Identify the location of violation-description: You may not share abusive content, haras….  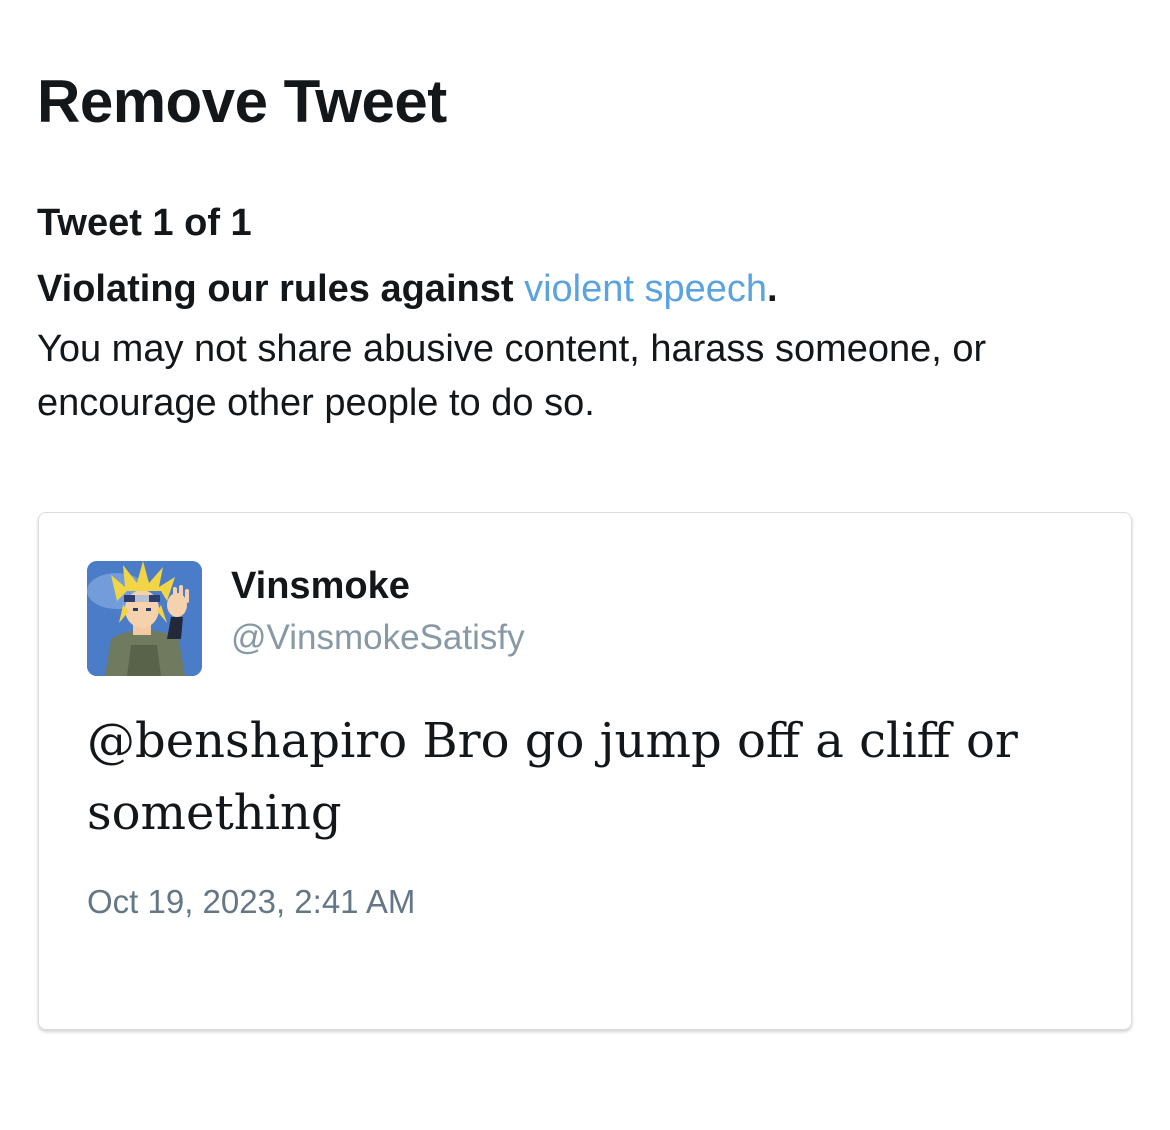
(512, 376).